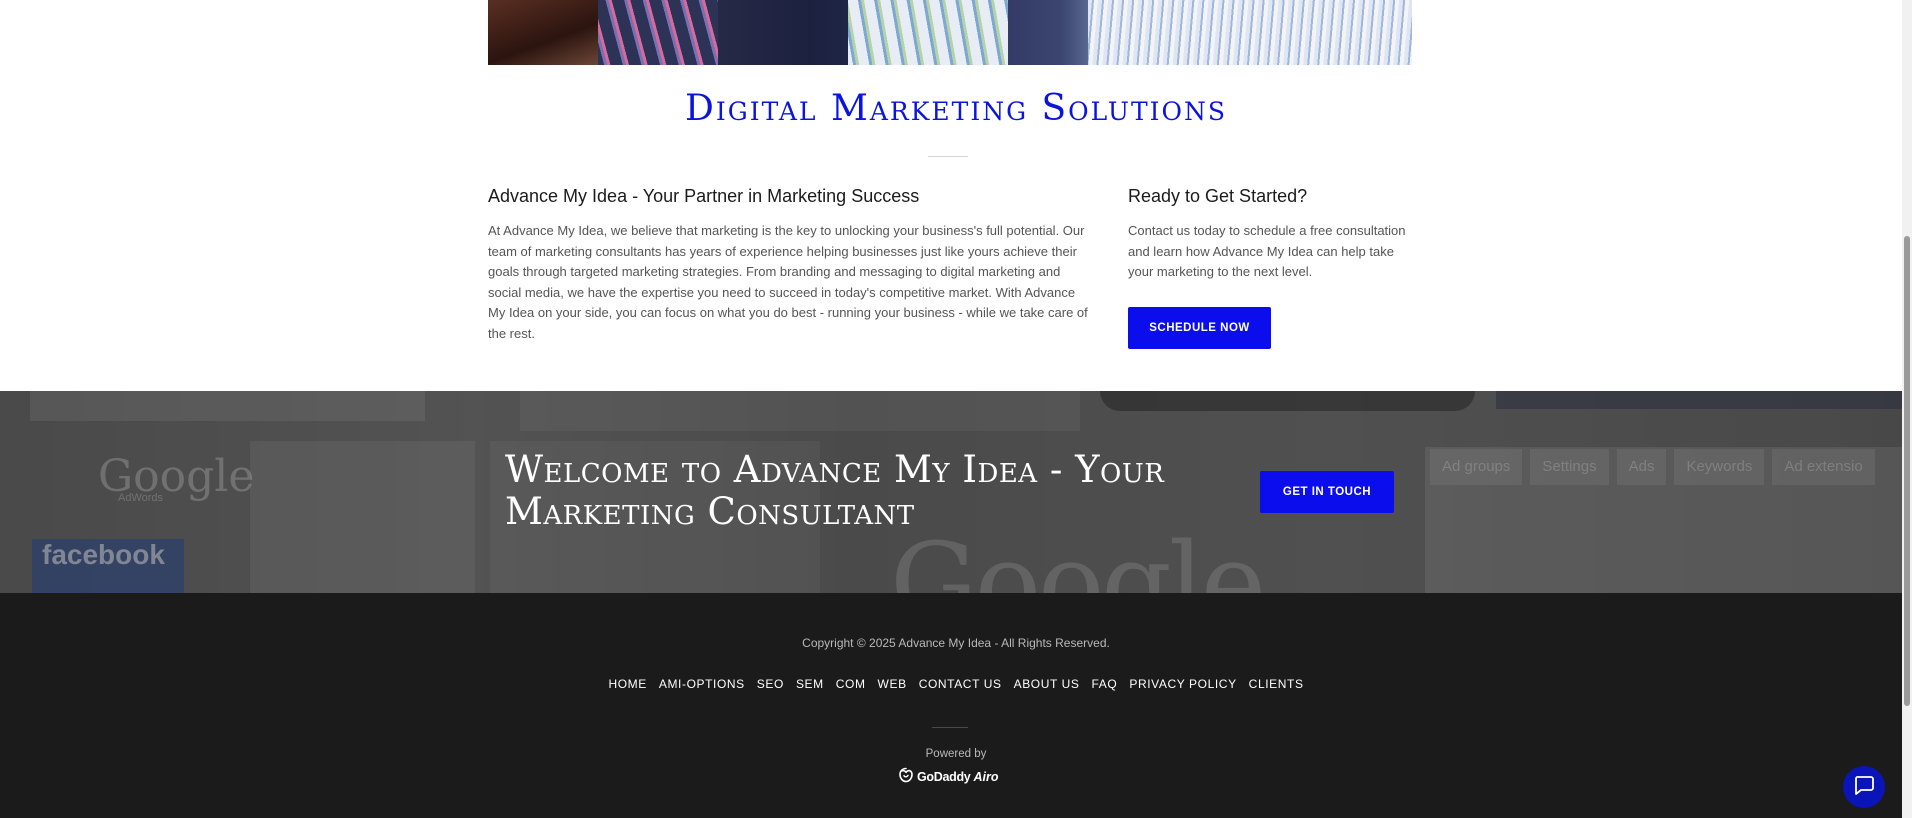 This screenshot has width=1912, height=818. What do you see at coordinates (627, 684) in the screenshot?
I see `footer-link-home: HOME` at bounding box center [627, 684].